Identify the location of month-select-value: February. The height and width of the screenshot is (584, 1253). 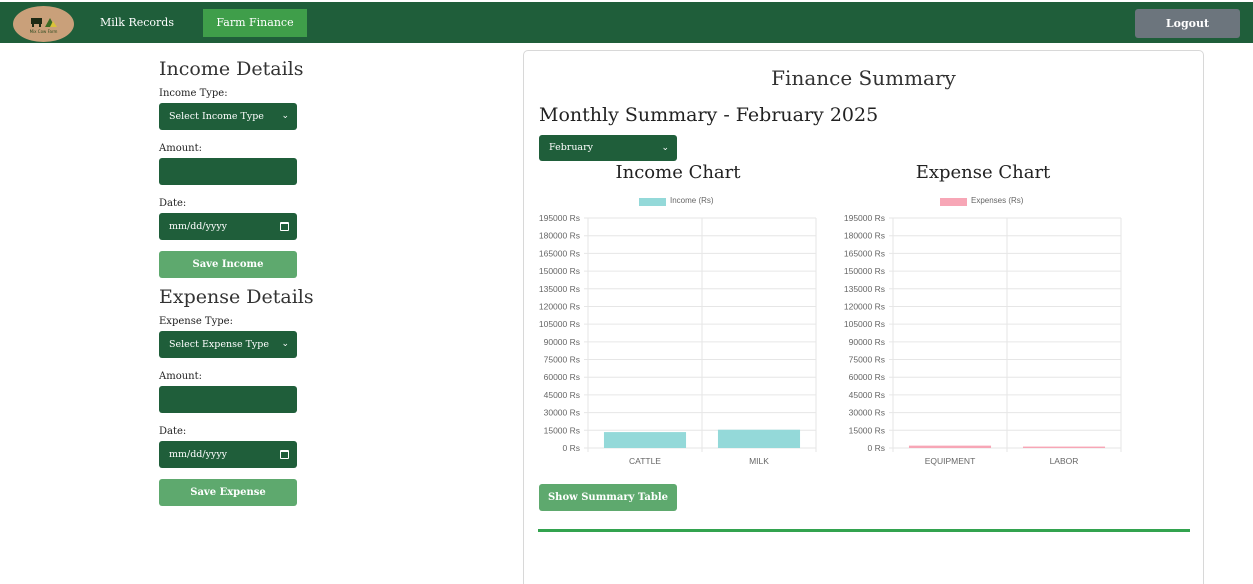
(571, 147).